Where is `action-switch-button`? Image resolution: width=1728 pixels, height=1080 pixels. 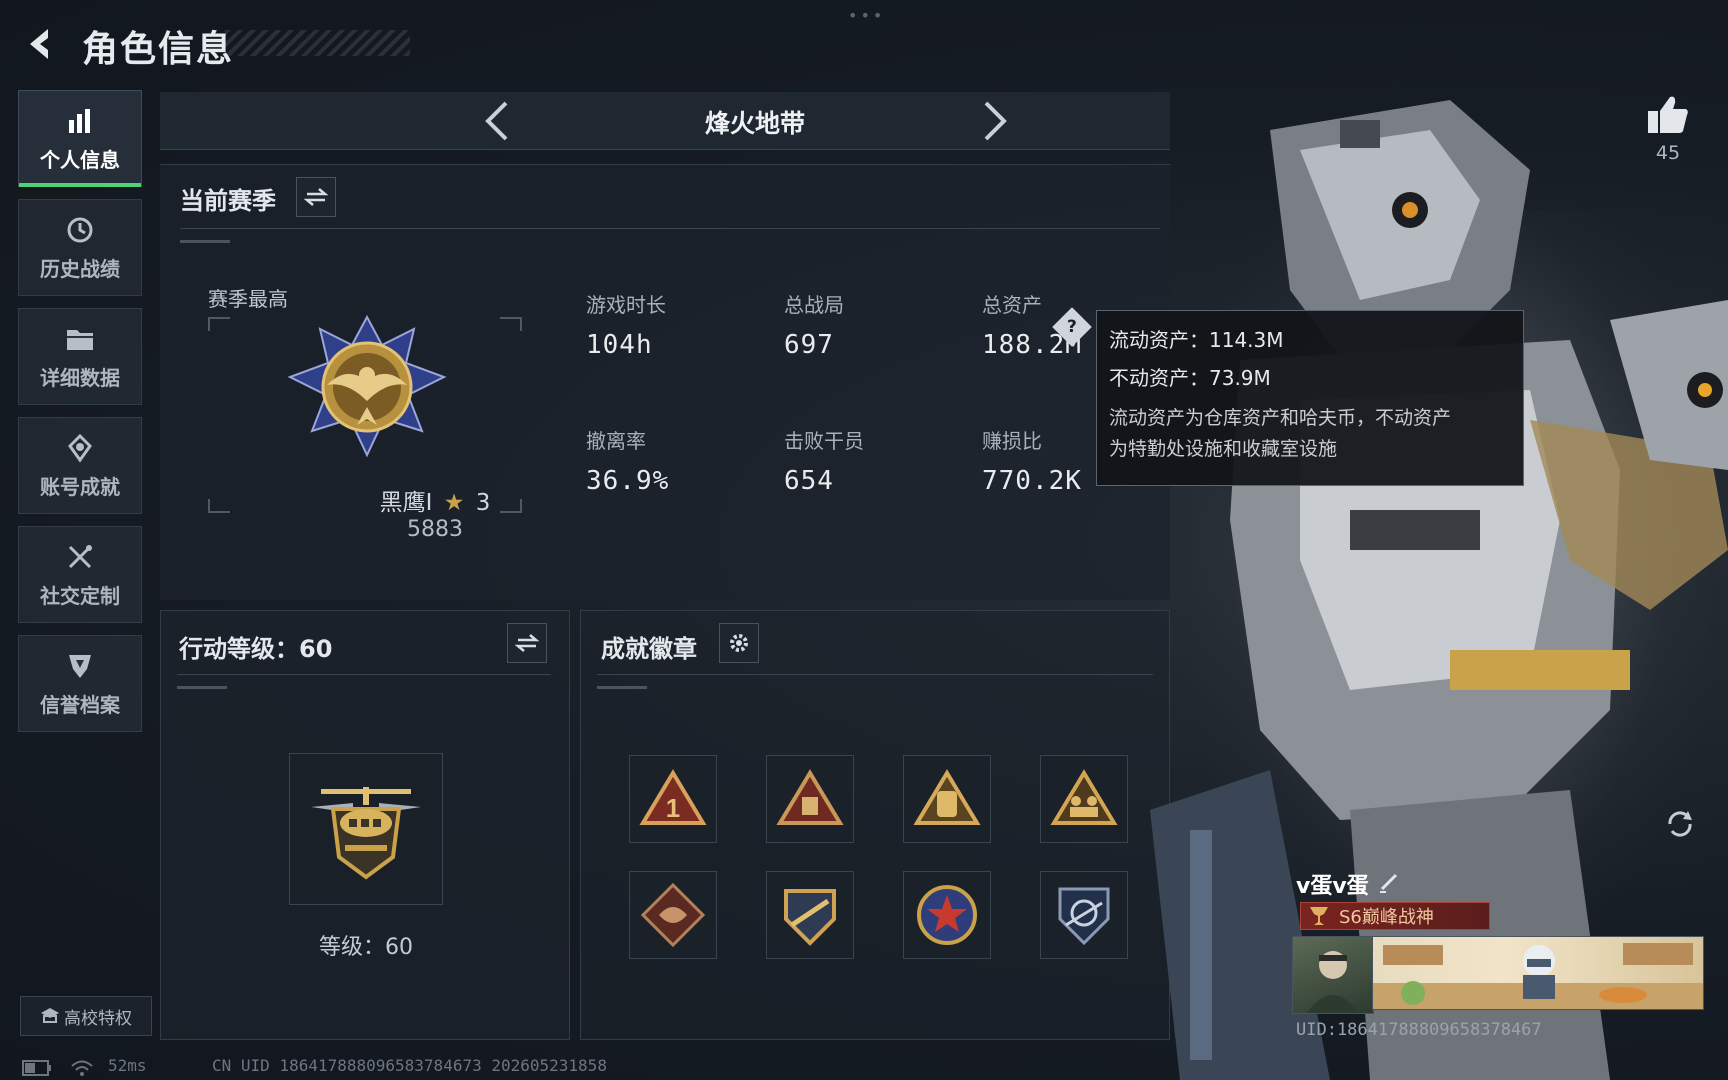
action-switch-button is located at coordinates (527, 643).